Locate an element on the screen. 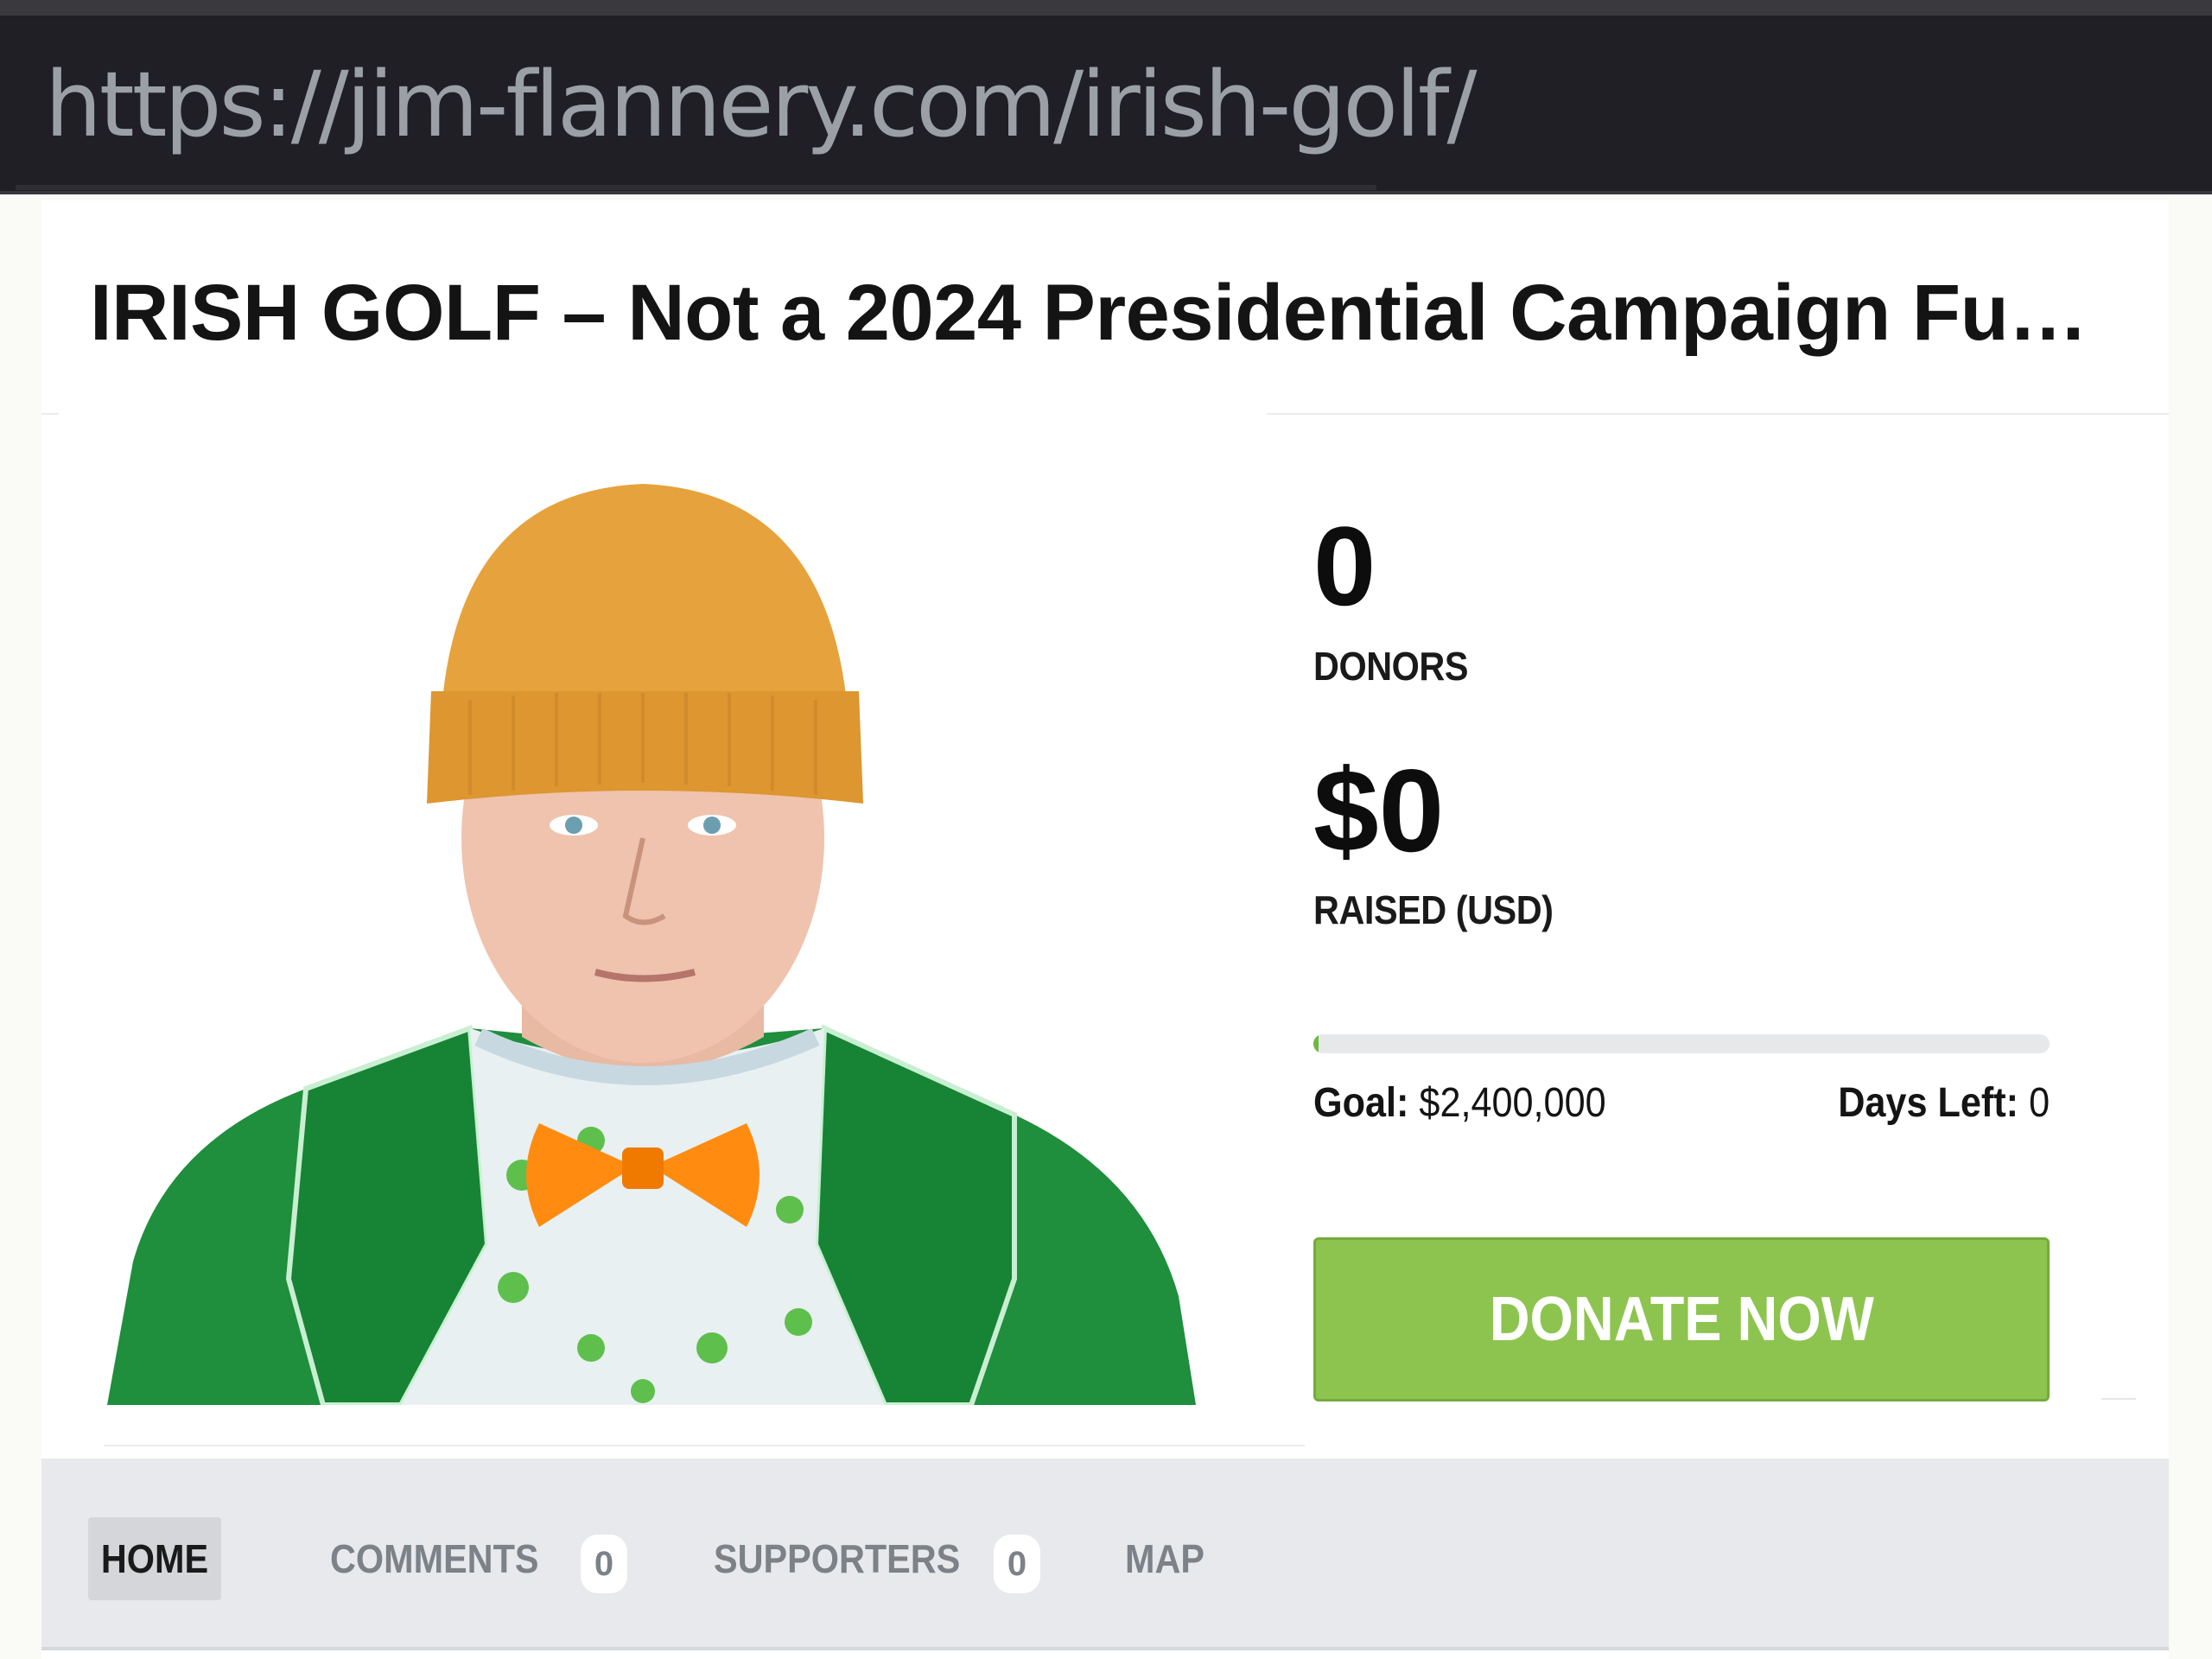  funding-progress-fill is located at coordinates (1316, 1043).